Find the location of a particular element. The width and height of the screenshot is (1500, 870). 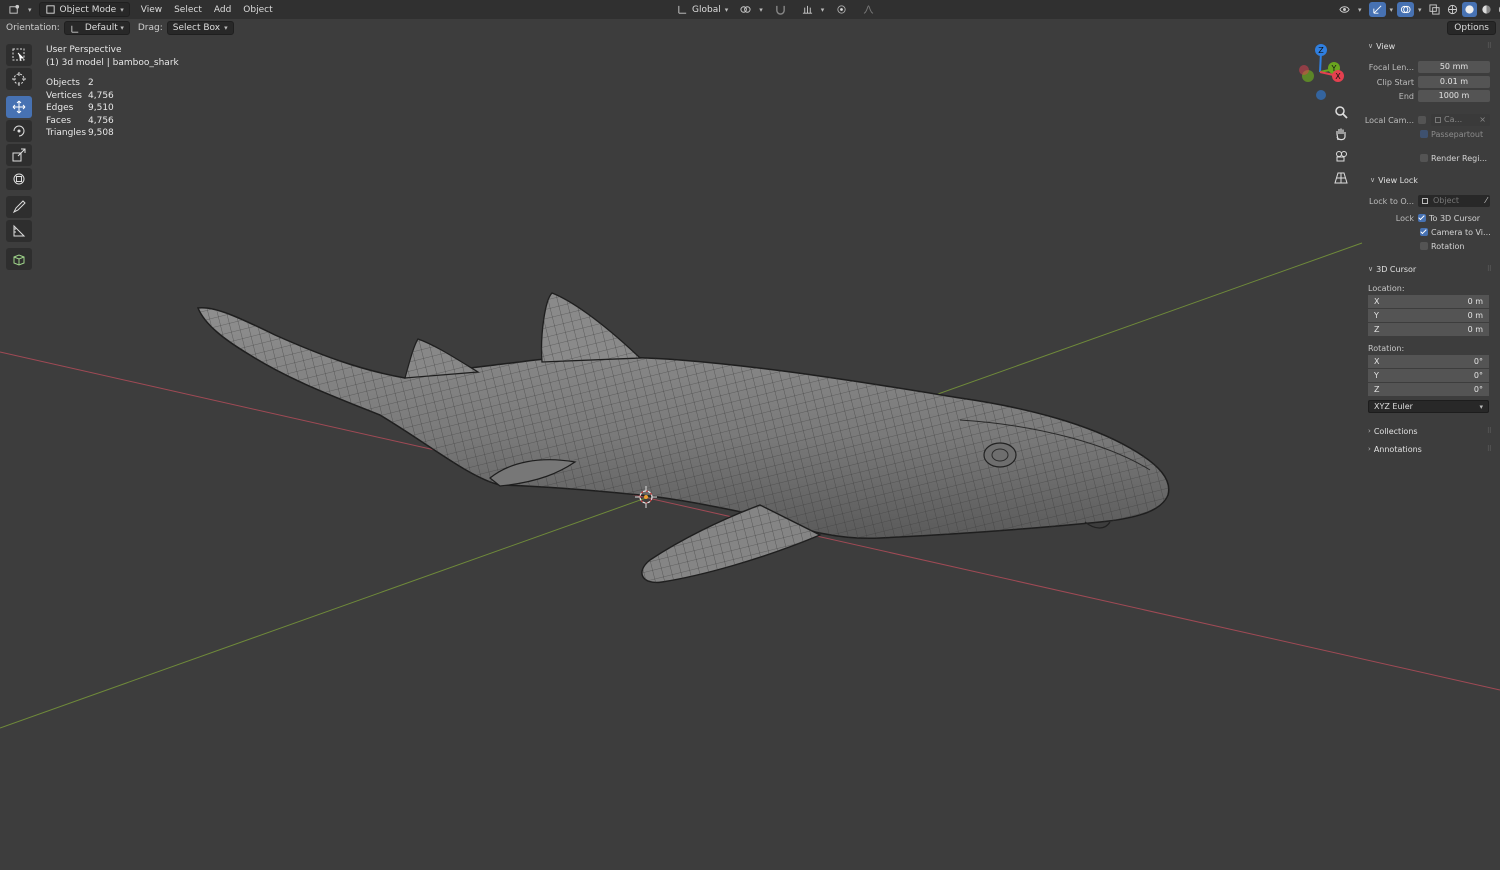

shading-wireframe is located at coordinates (1452, 9).